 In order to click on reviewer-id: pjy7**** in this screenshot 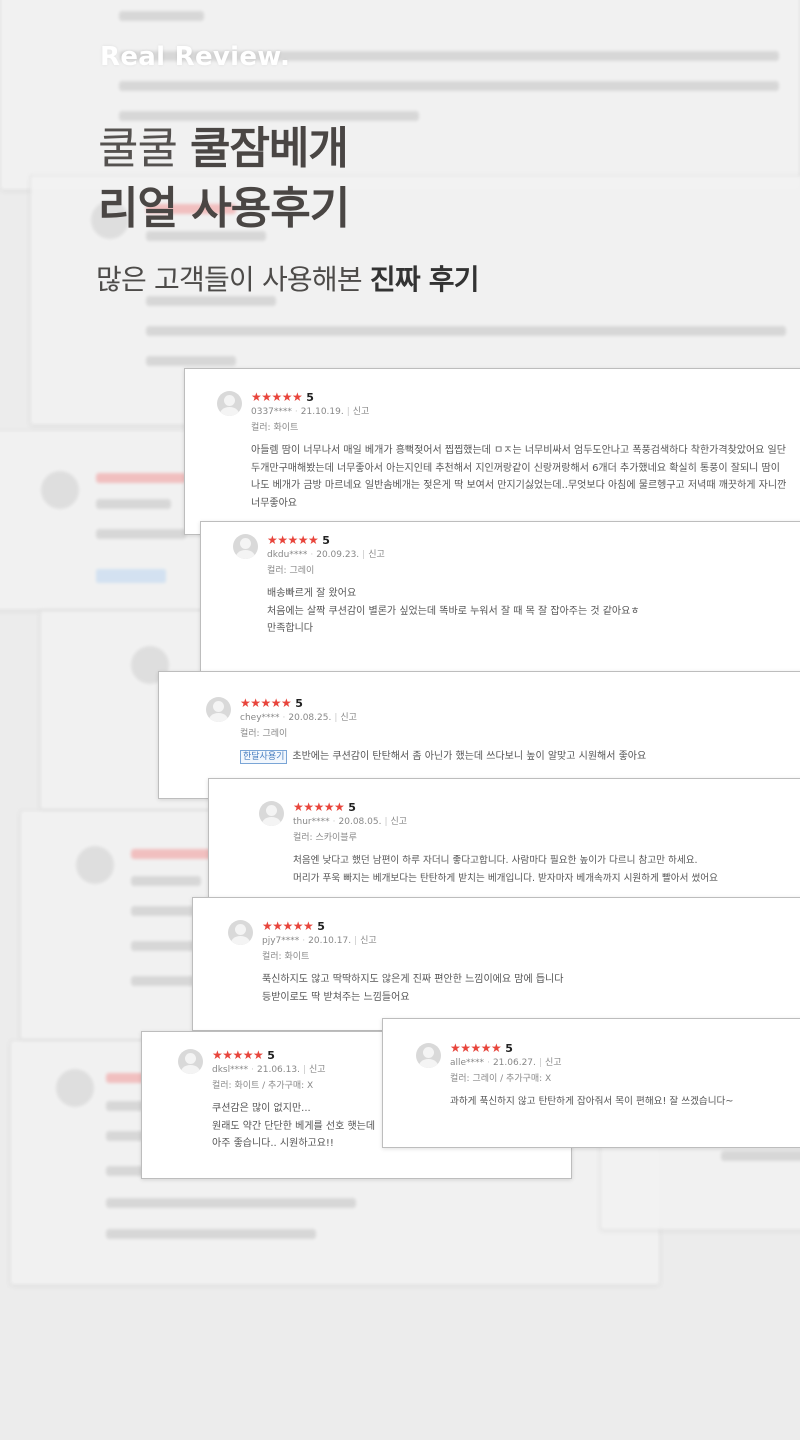, I will do `click(281, 941)`.